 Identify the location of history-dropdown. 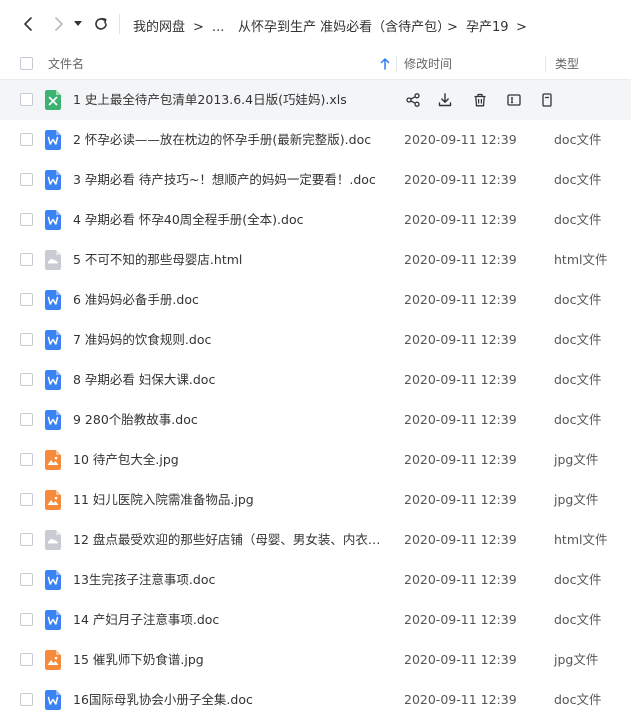
(78, 24).